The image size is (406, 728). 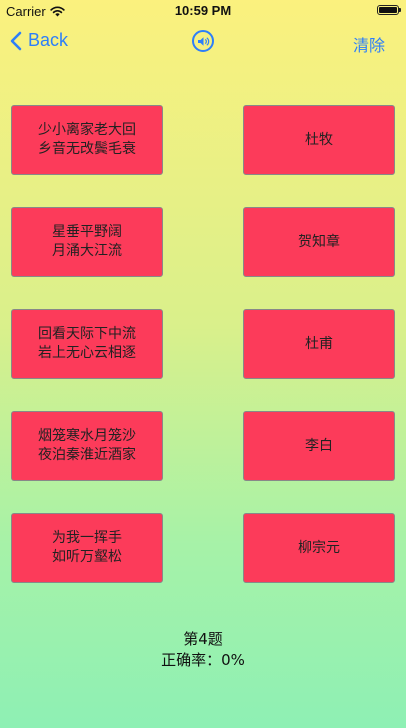 I want to click on author-name: 柳宗元, so click(x=319, y=547).